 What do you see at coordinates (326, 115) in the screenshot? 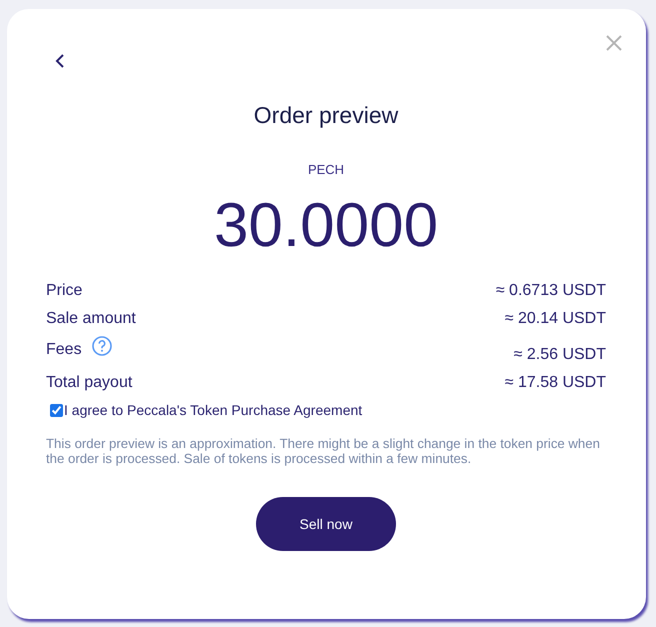
I see `dialog-title: Order preview` at bounding box center [326, 115].